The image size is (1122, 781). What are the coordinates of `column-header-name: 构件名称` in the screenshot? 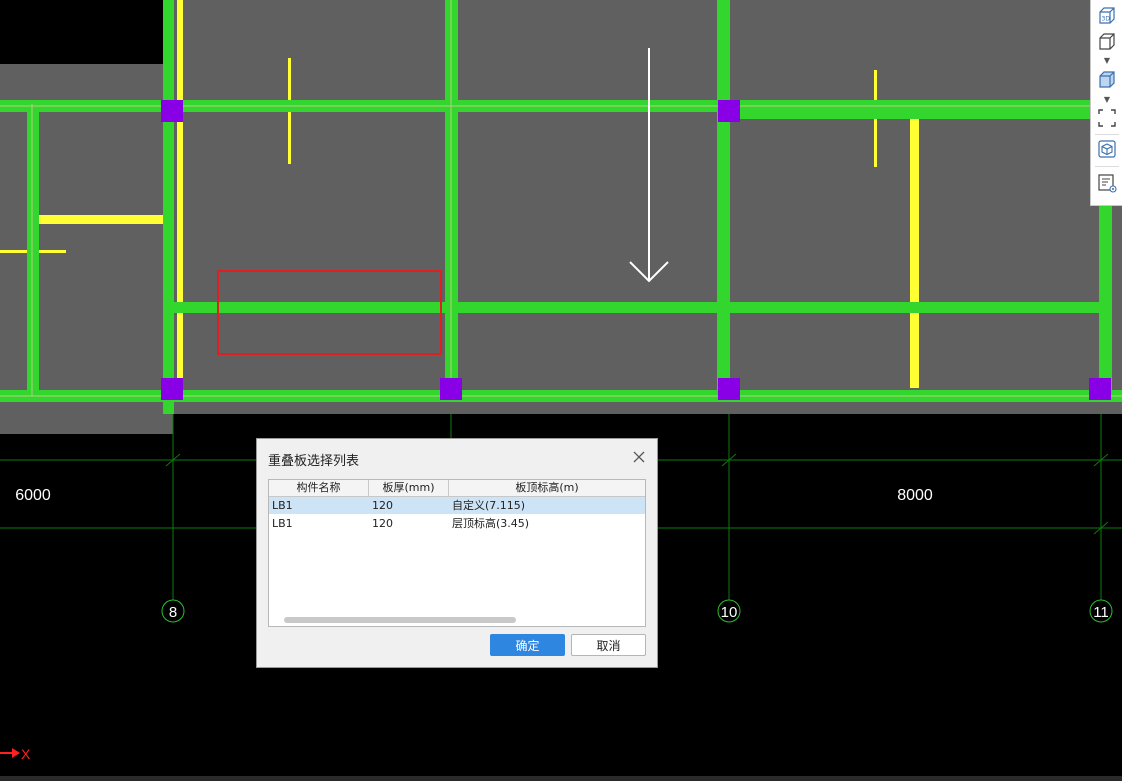 It's located at (319, 488).